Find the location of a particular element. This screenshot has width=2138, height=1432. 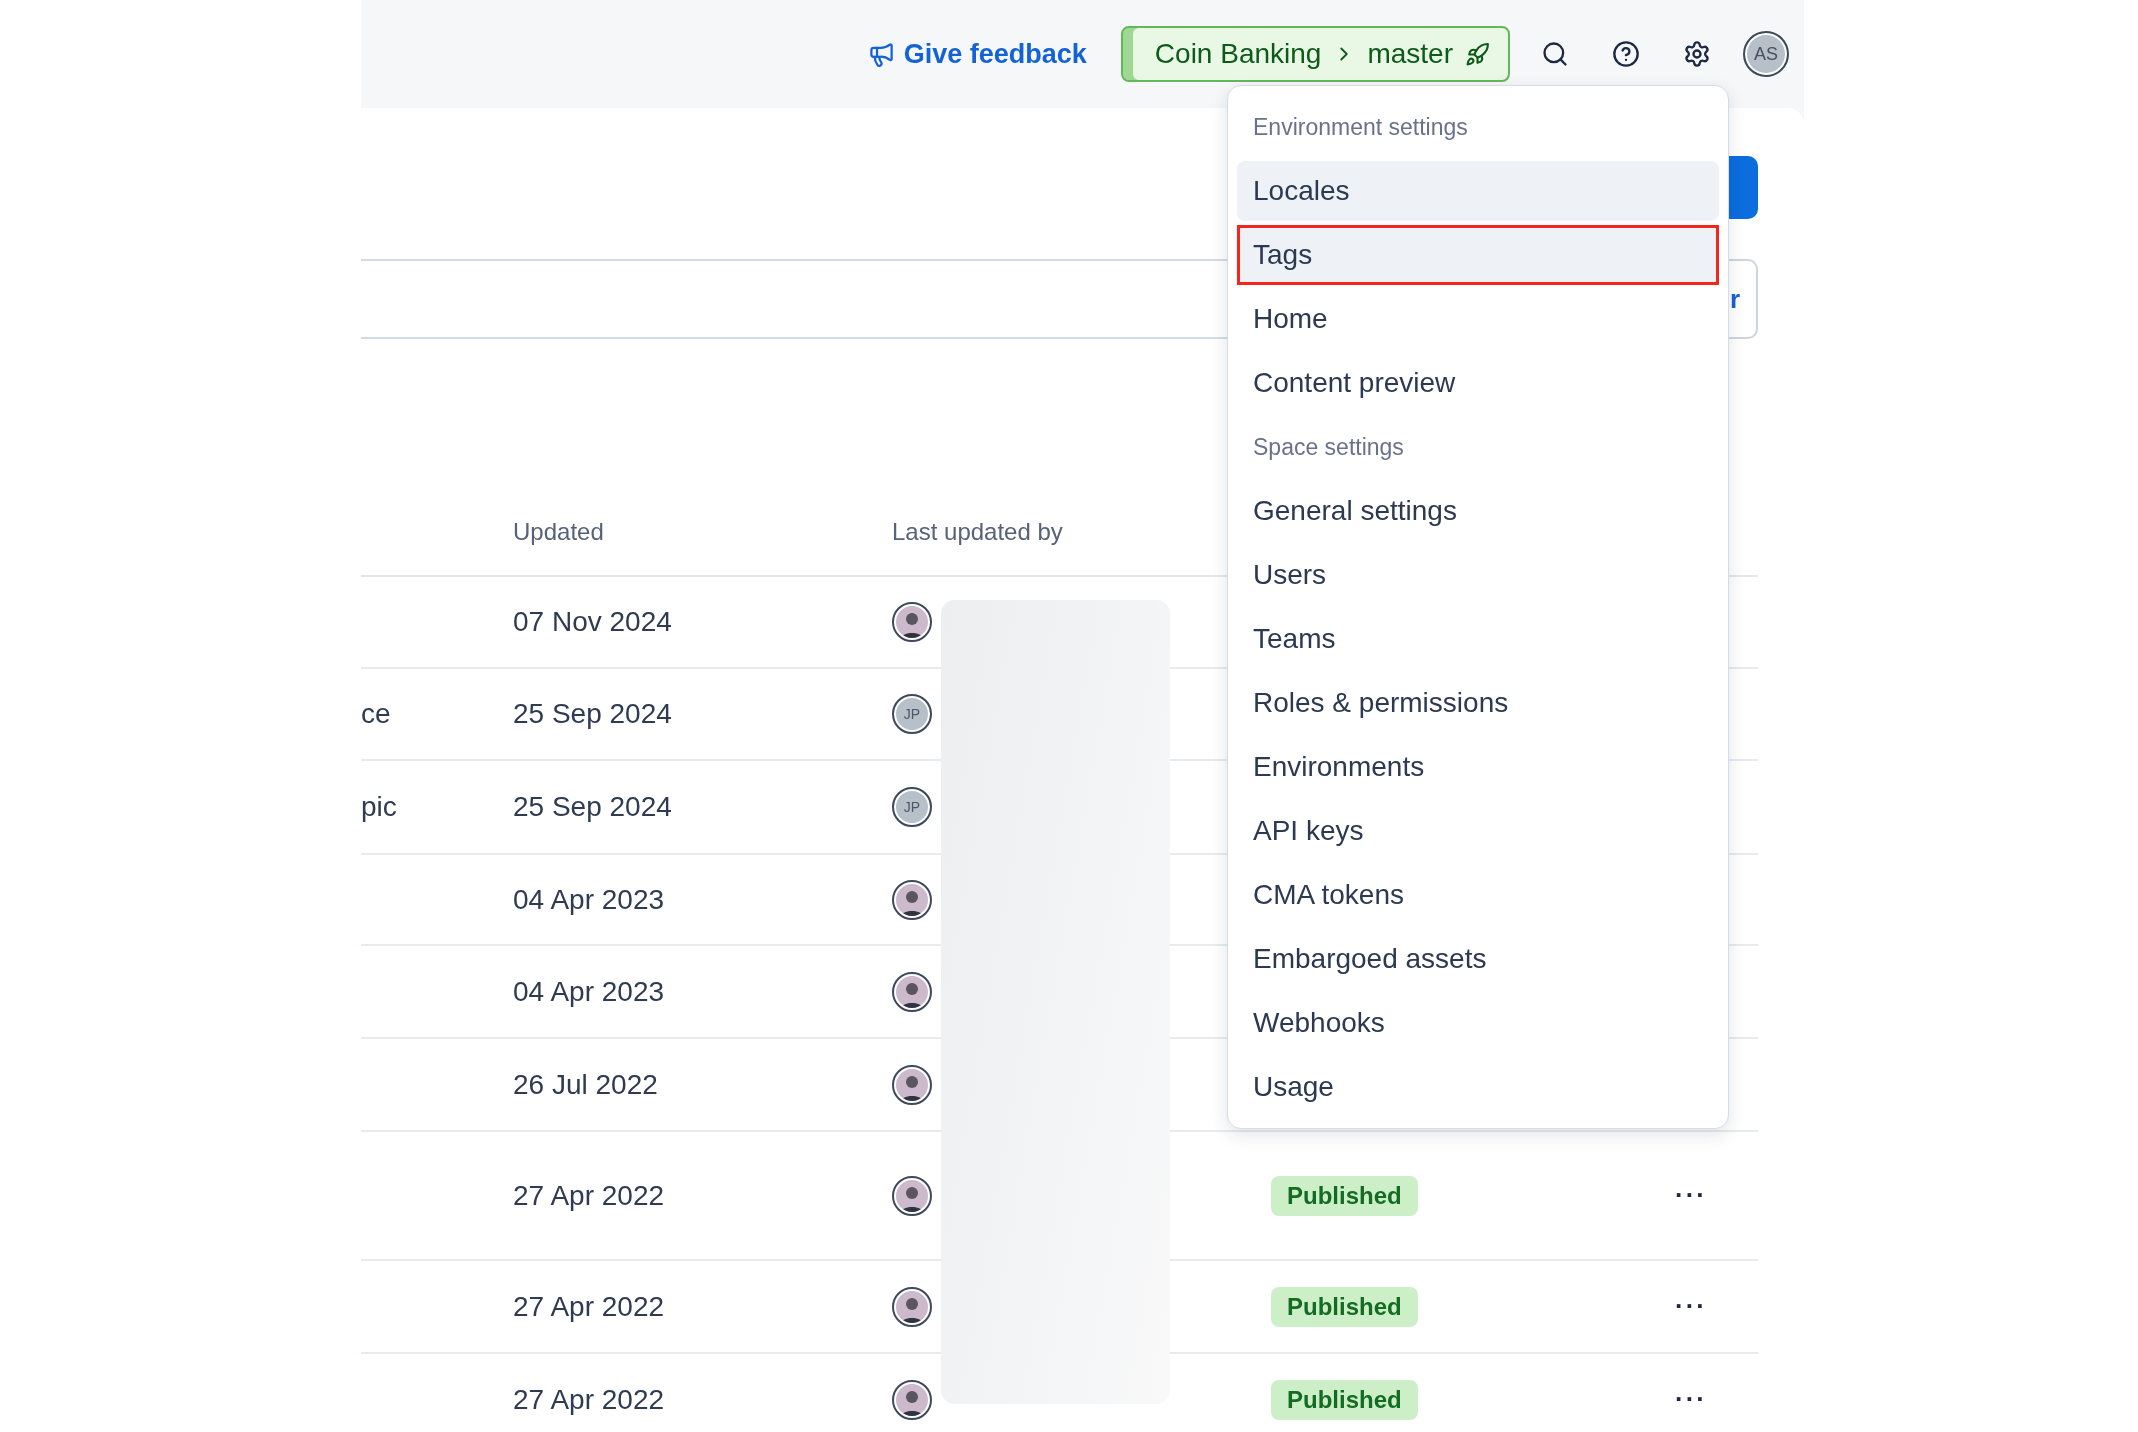

menu-section-heading: Environment settings is located at coordinates (1360, 127).